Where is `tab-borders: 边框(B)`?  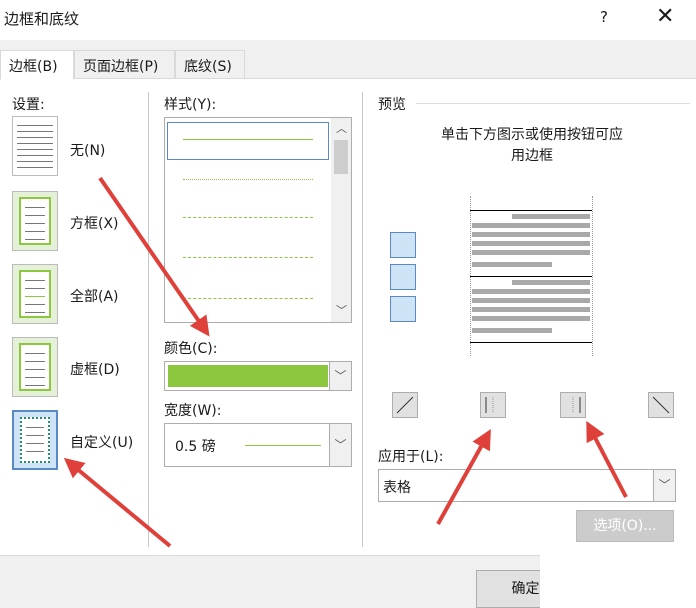
tab-borders: 边框(B) is located at coordinates (37, 65).